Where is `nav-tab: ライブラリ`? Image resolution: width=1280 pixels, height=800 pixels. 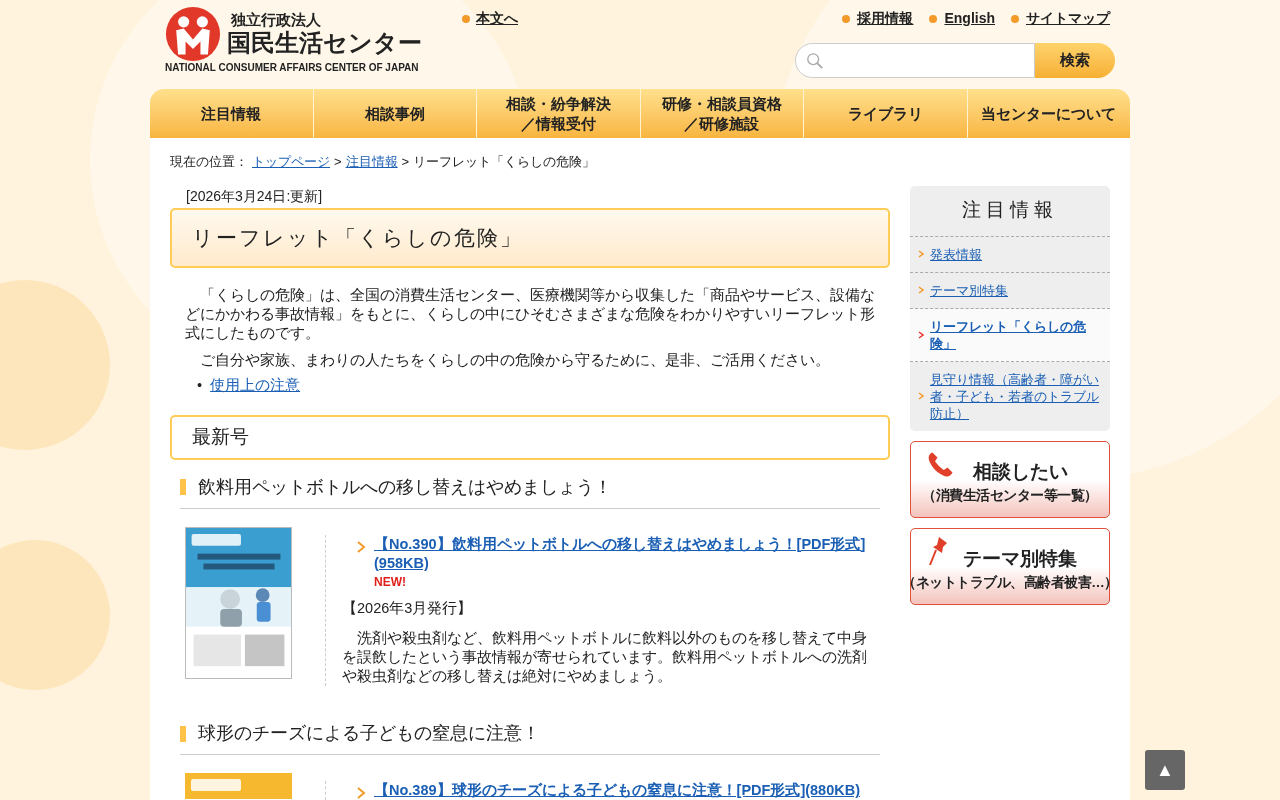 nav-tab: ライブラリ is located at coordinates (886, 113).